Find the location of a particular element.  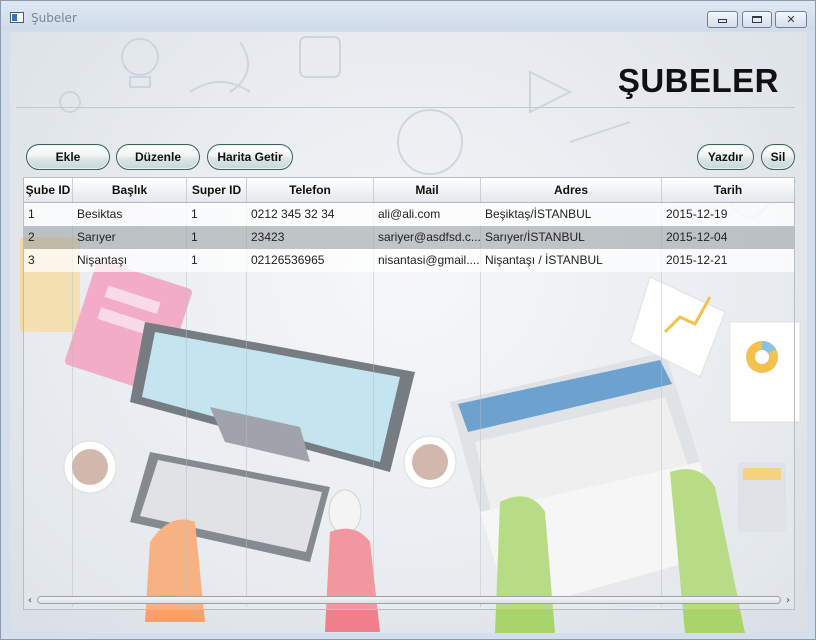

close-button: ✕ is located at coordinates (791, 19).